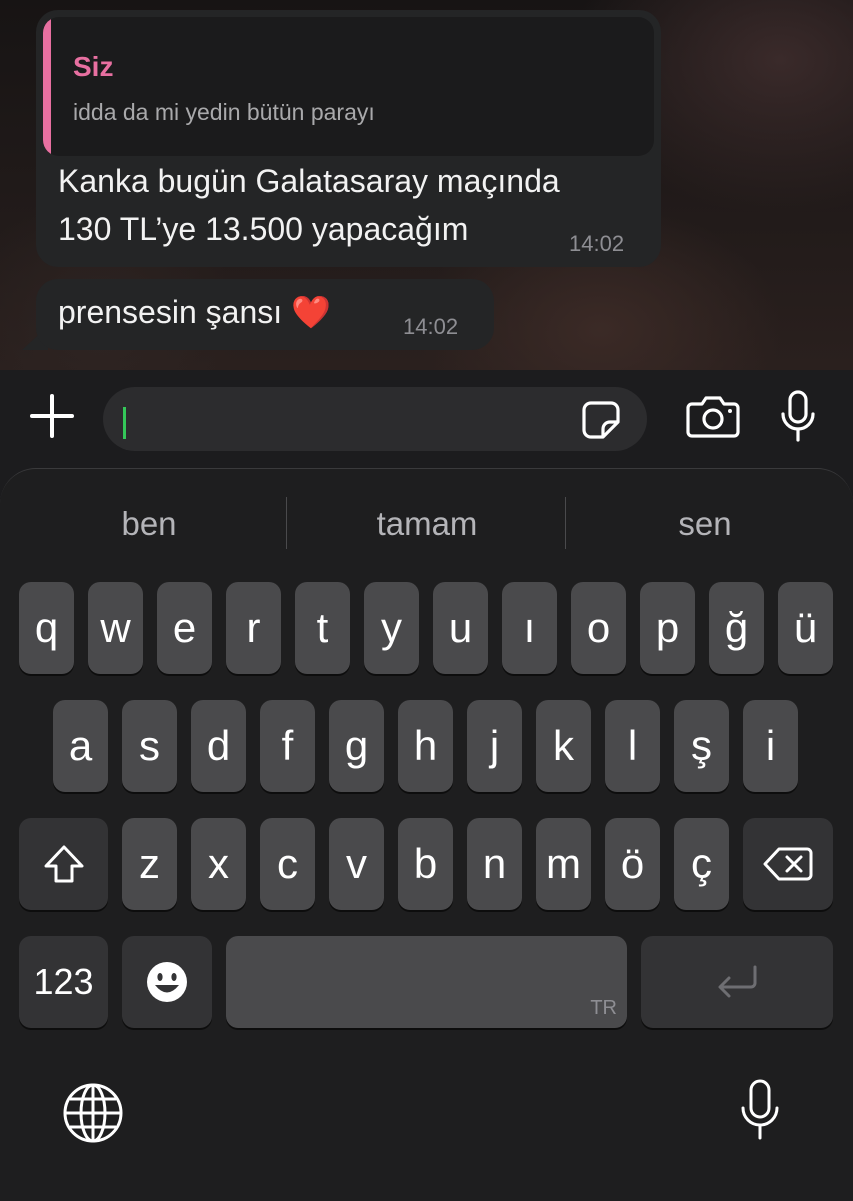 This screenshot has height=1201, width=853. I want to click on key: u, so click(460, 628).